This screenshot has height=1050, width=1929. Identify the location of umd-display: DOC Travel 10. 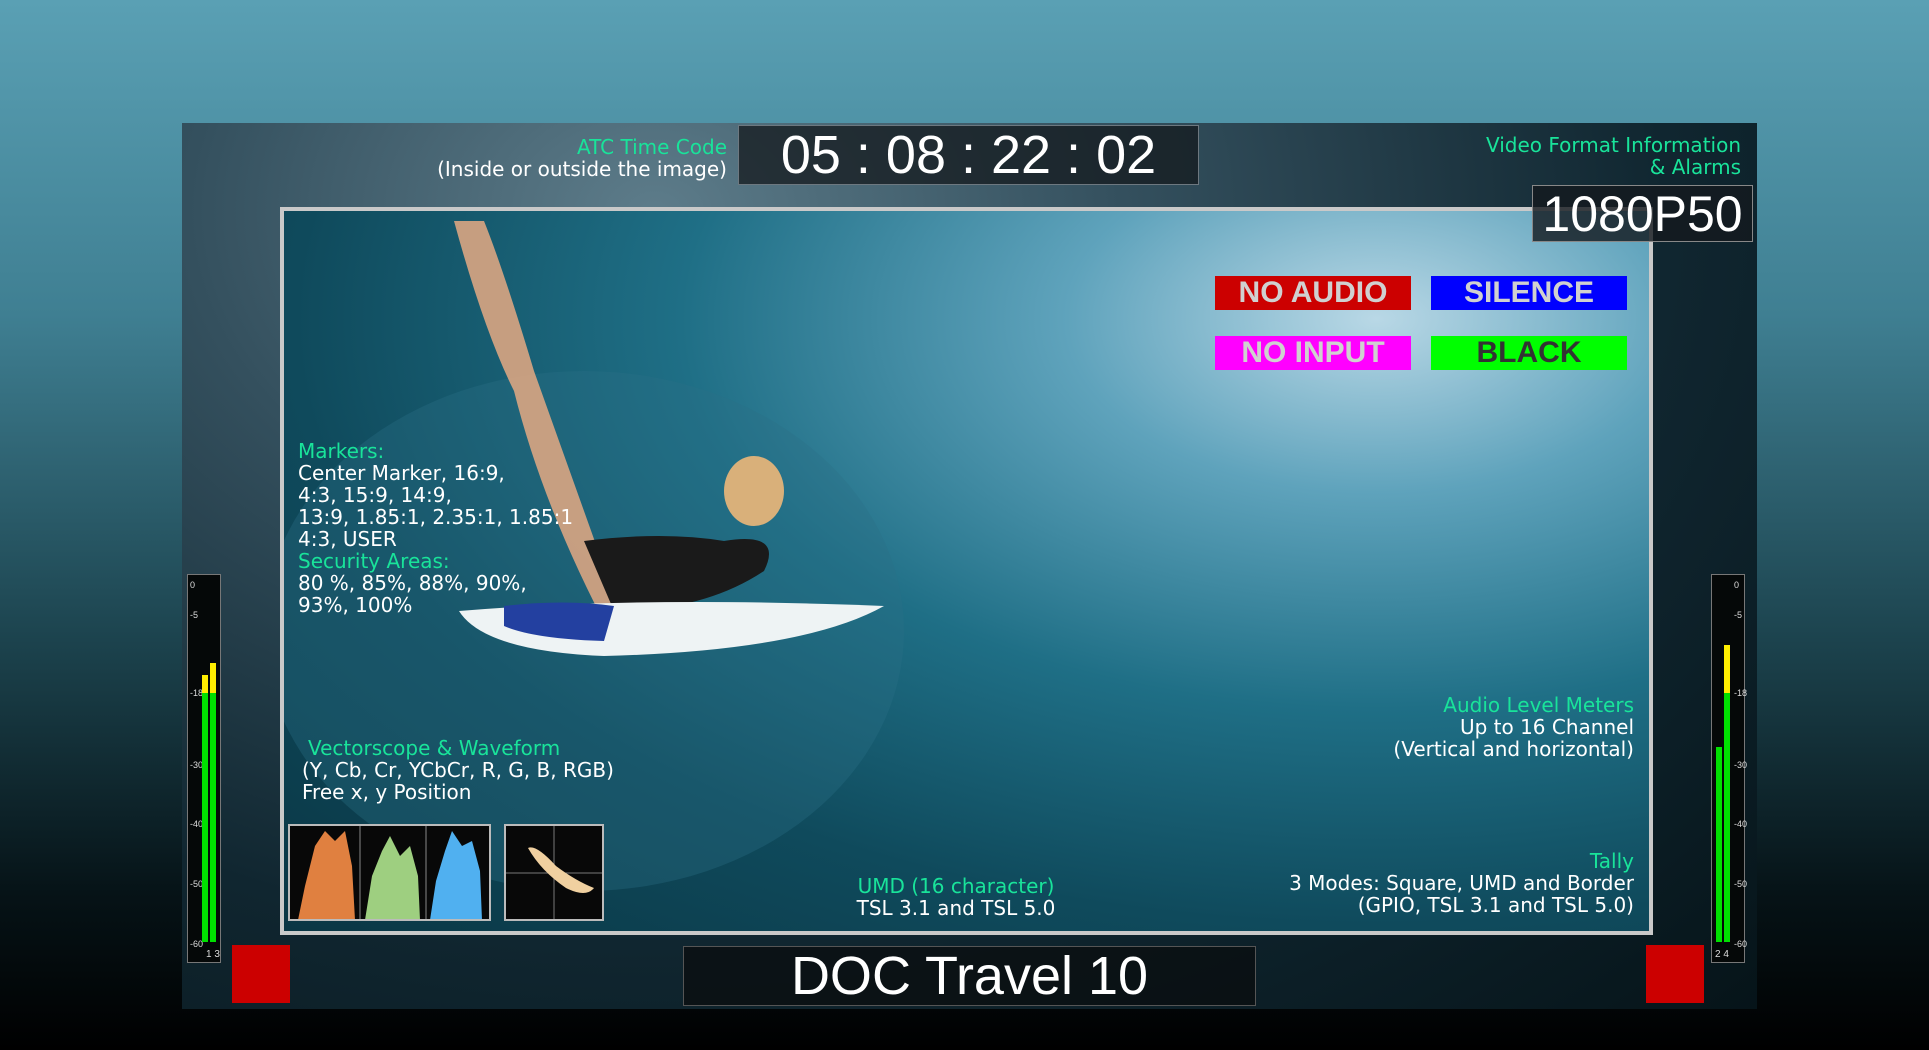
(969, 976).